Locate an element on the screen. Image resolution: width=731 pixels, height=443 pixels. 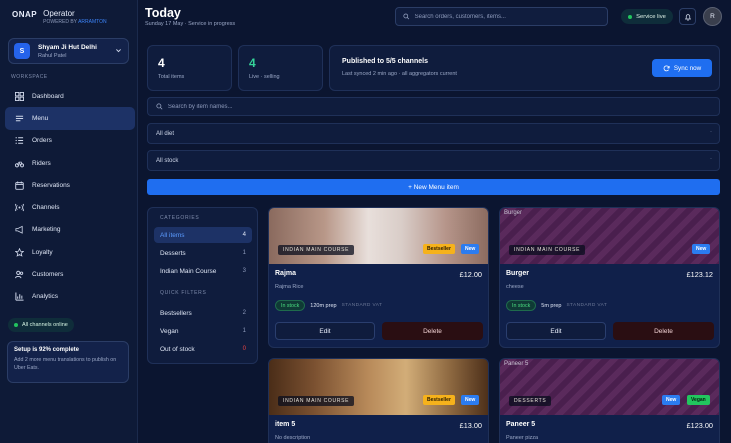
brand-logo: ONAP is located at coordinates (25, 14).